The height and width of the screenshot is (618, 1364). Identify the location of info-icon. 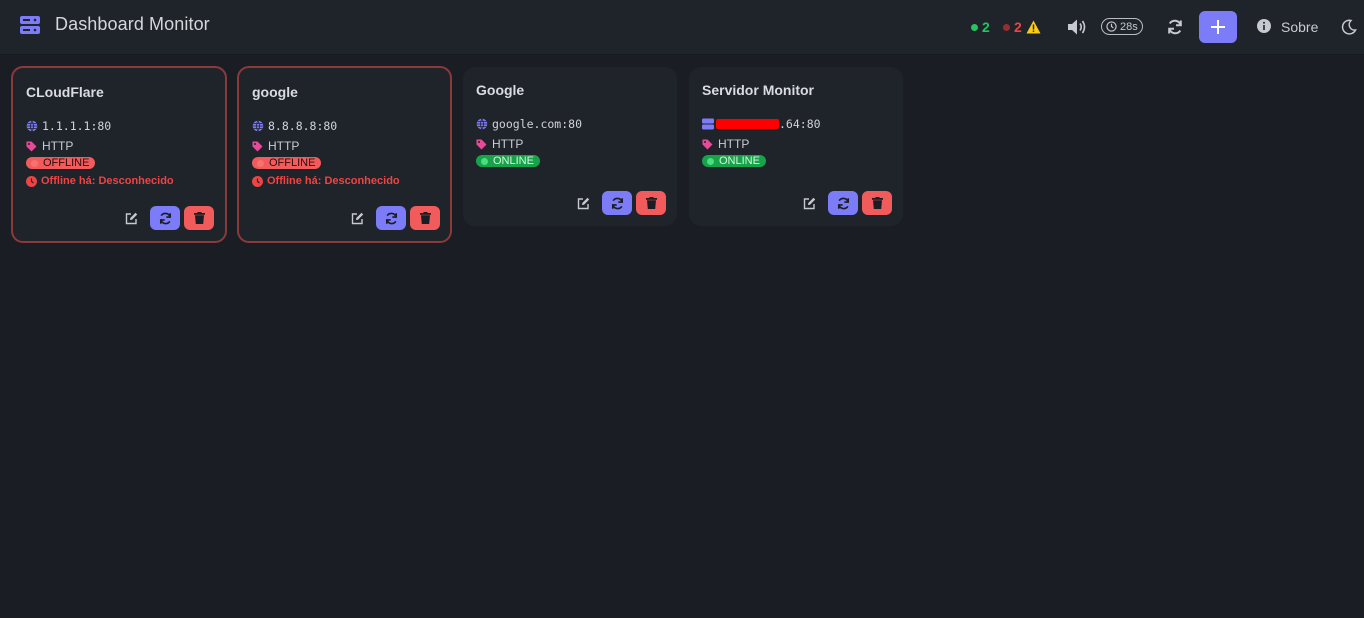
(1264, 27).